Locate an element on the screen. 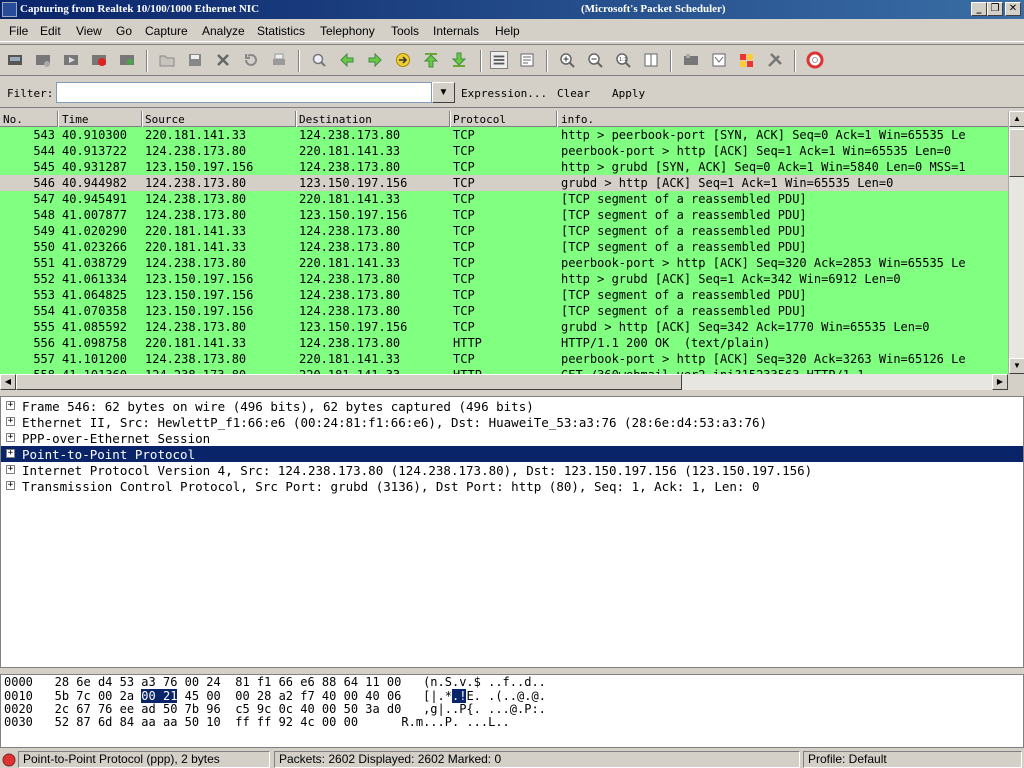  menu-file: File is located at coordinates (18, 31).